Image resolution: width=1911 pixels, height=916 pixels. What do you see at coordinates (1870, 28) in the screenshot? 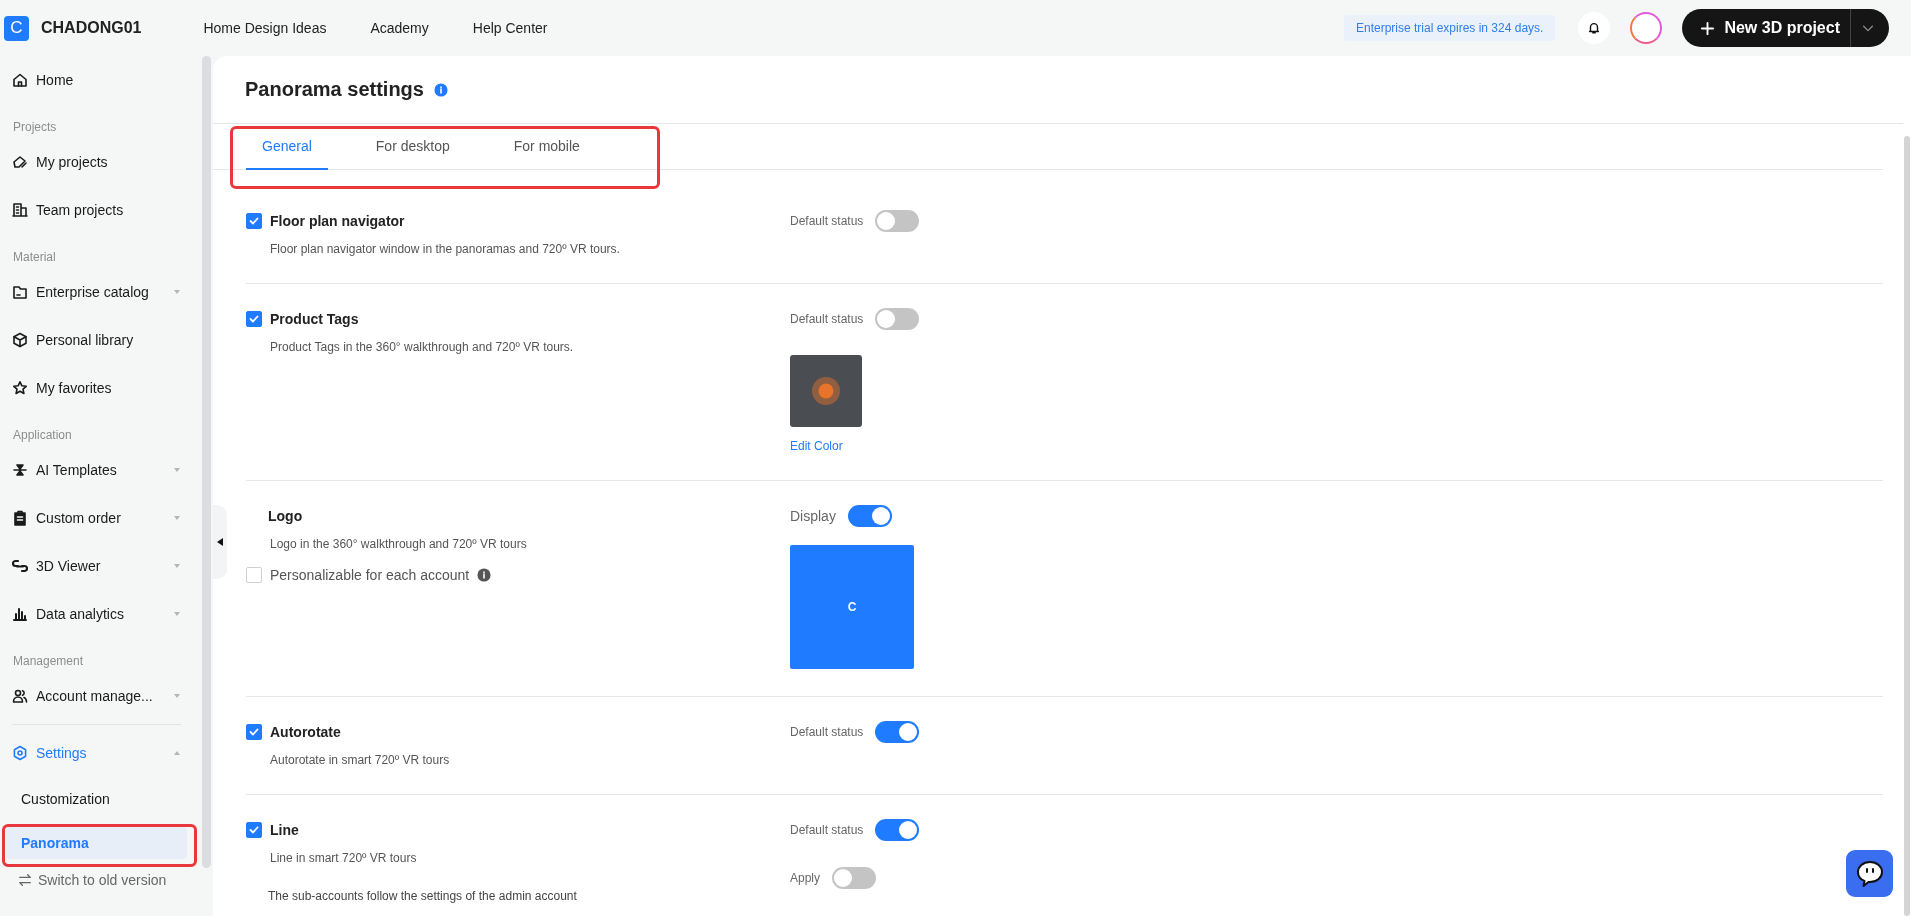
I see `dropdown-button` at bounding box center [1870, 28].